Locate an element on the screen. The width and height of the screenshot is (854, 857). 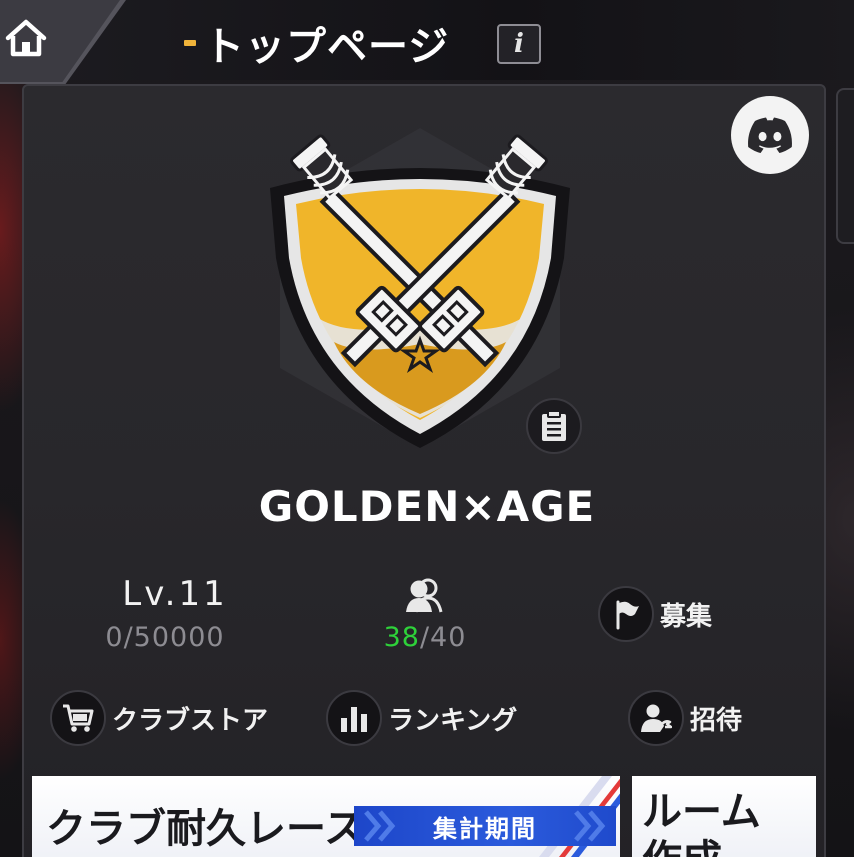
club-name: GOLDEN×AGE is located at coordinates (427, 506).